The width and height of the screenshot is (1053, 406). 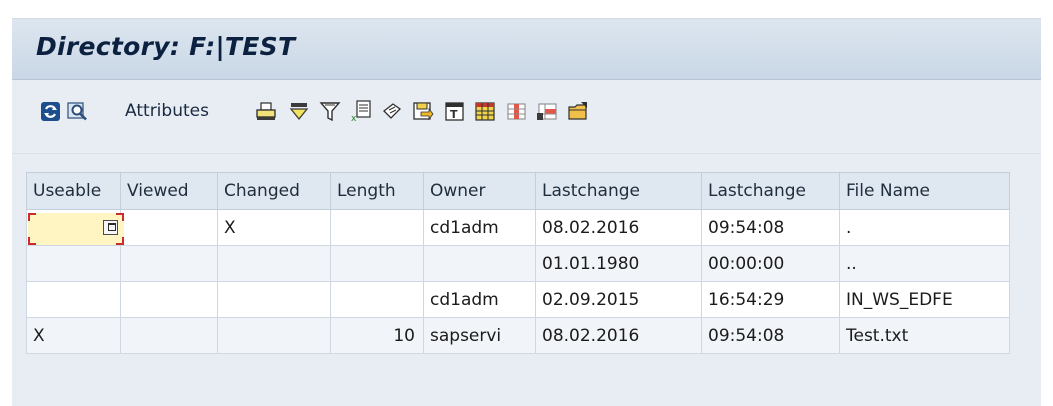 I want to click on lastchange-date-cell: 02.09.2015, so click(x=618, y=299).